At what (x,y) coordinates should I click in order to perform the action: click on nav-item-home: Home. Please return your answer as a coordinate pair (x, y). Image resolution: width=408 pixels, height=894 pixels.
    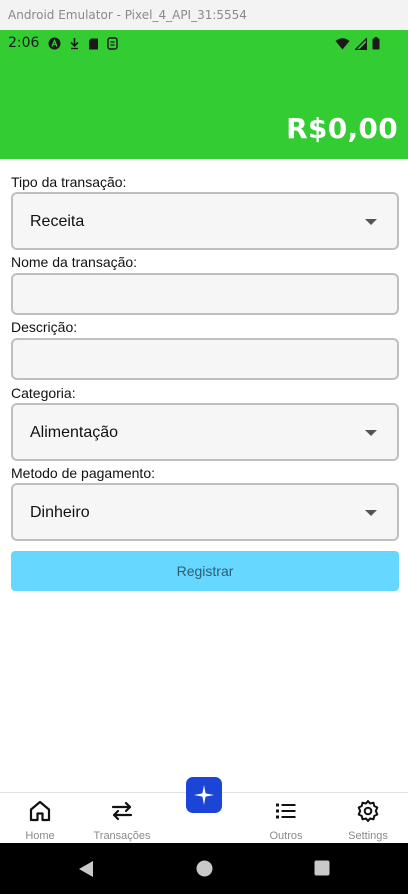
    Looking at the image, I should click on (40, 819).